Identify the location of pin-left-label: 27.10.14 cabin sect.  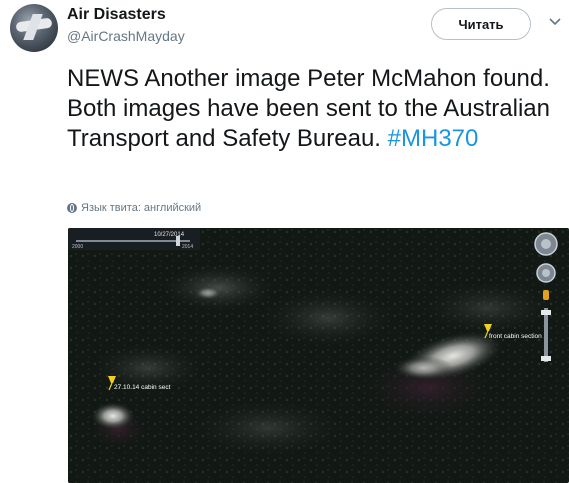
(142, 387).